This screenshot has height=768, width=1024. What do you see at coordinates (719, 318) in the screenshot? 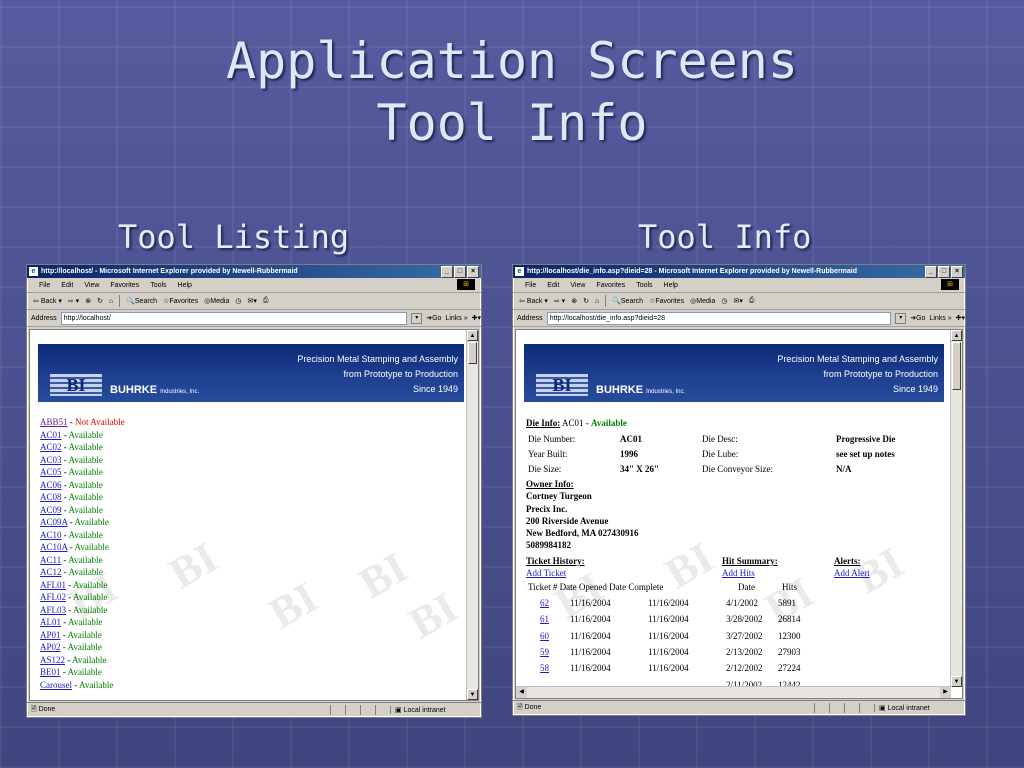
I see `address-input: http://localhost/die_info.asp?dieid=28` at bounding box center [719, 318].